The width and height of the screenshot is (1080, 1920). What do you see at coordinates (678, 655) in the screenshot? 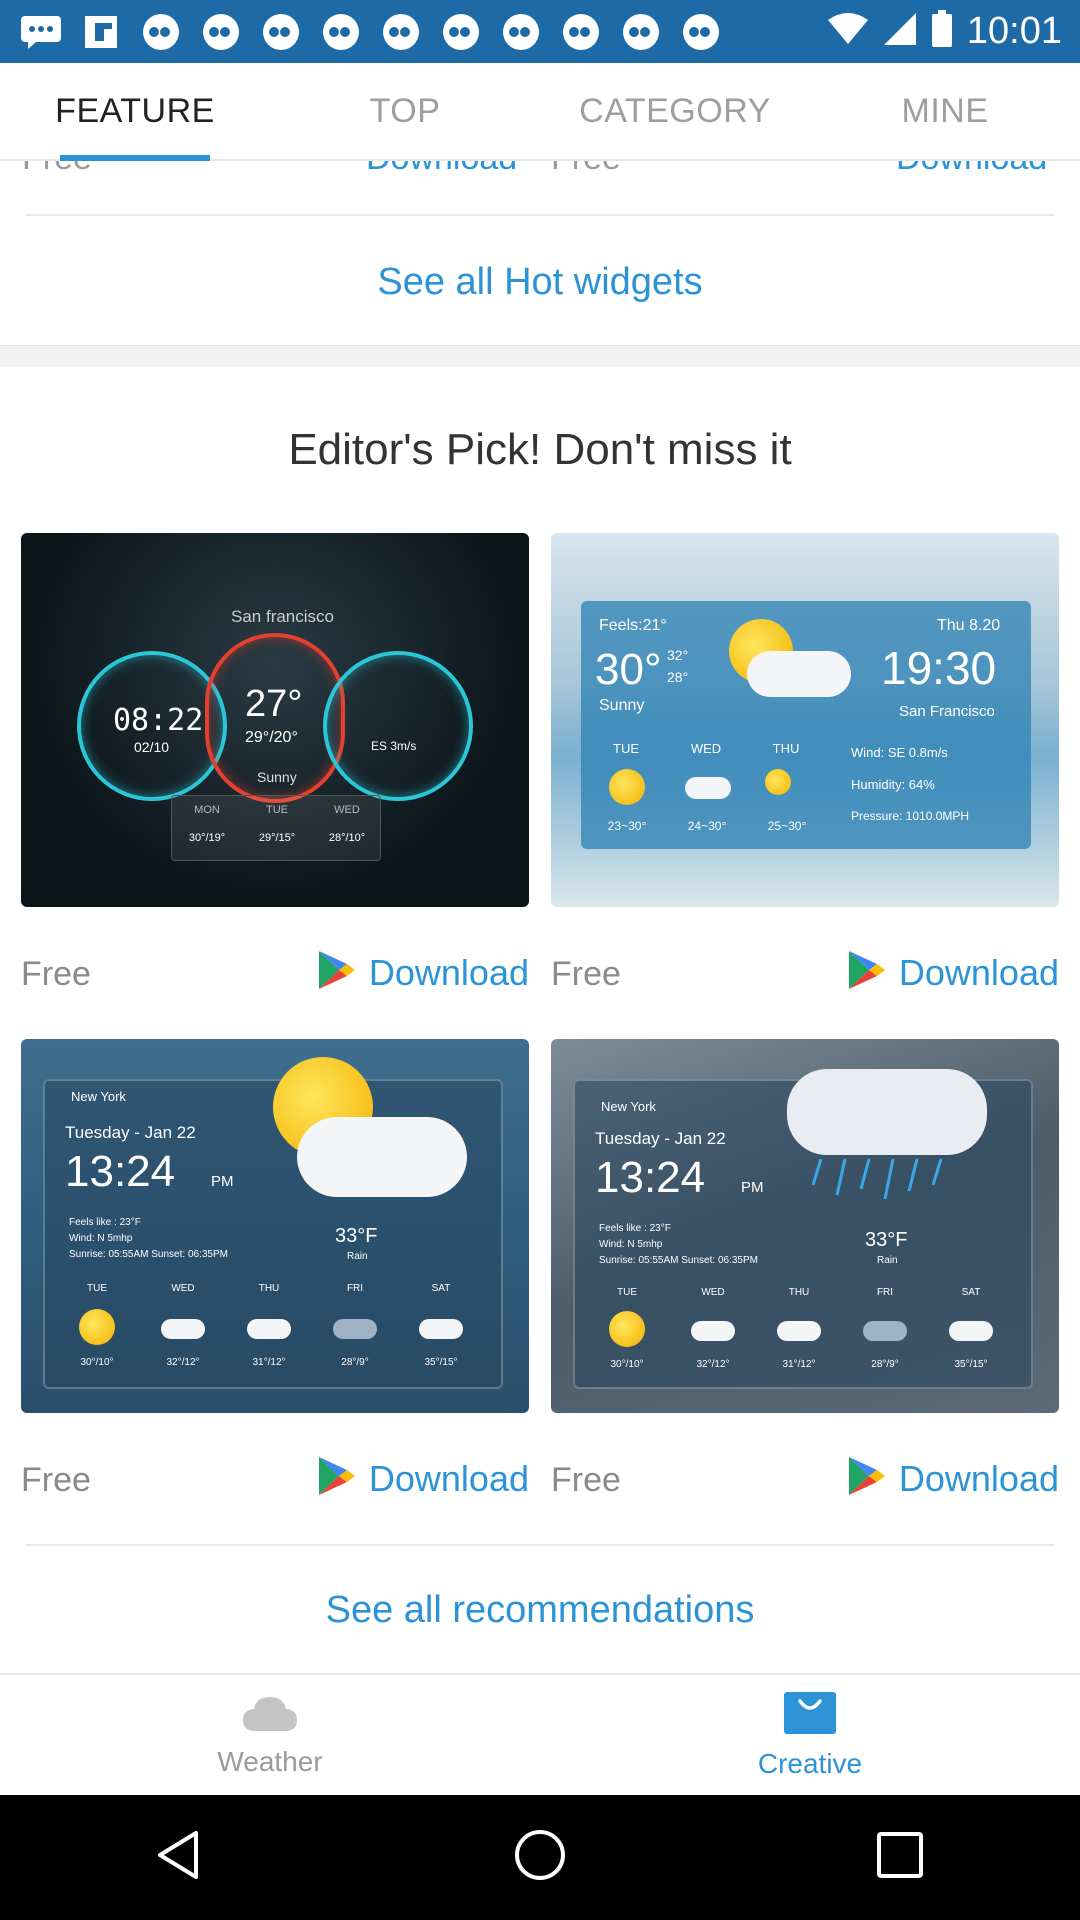
I see `preview-high: 32°` at bounding box center [678, 655].